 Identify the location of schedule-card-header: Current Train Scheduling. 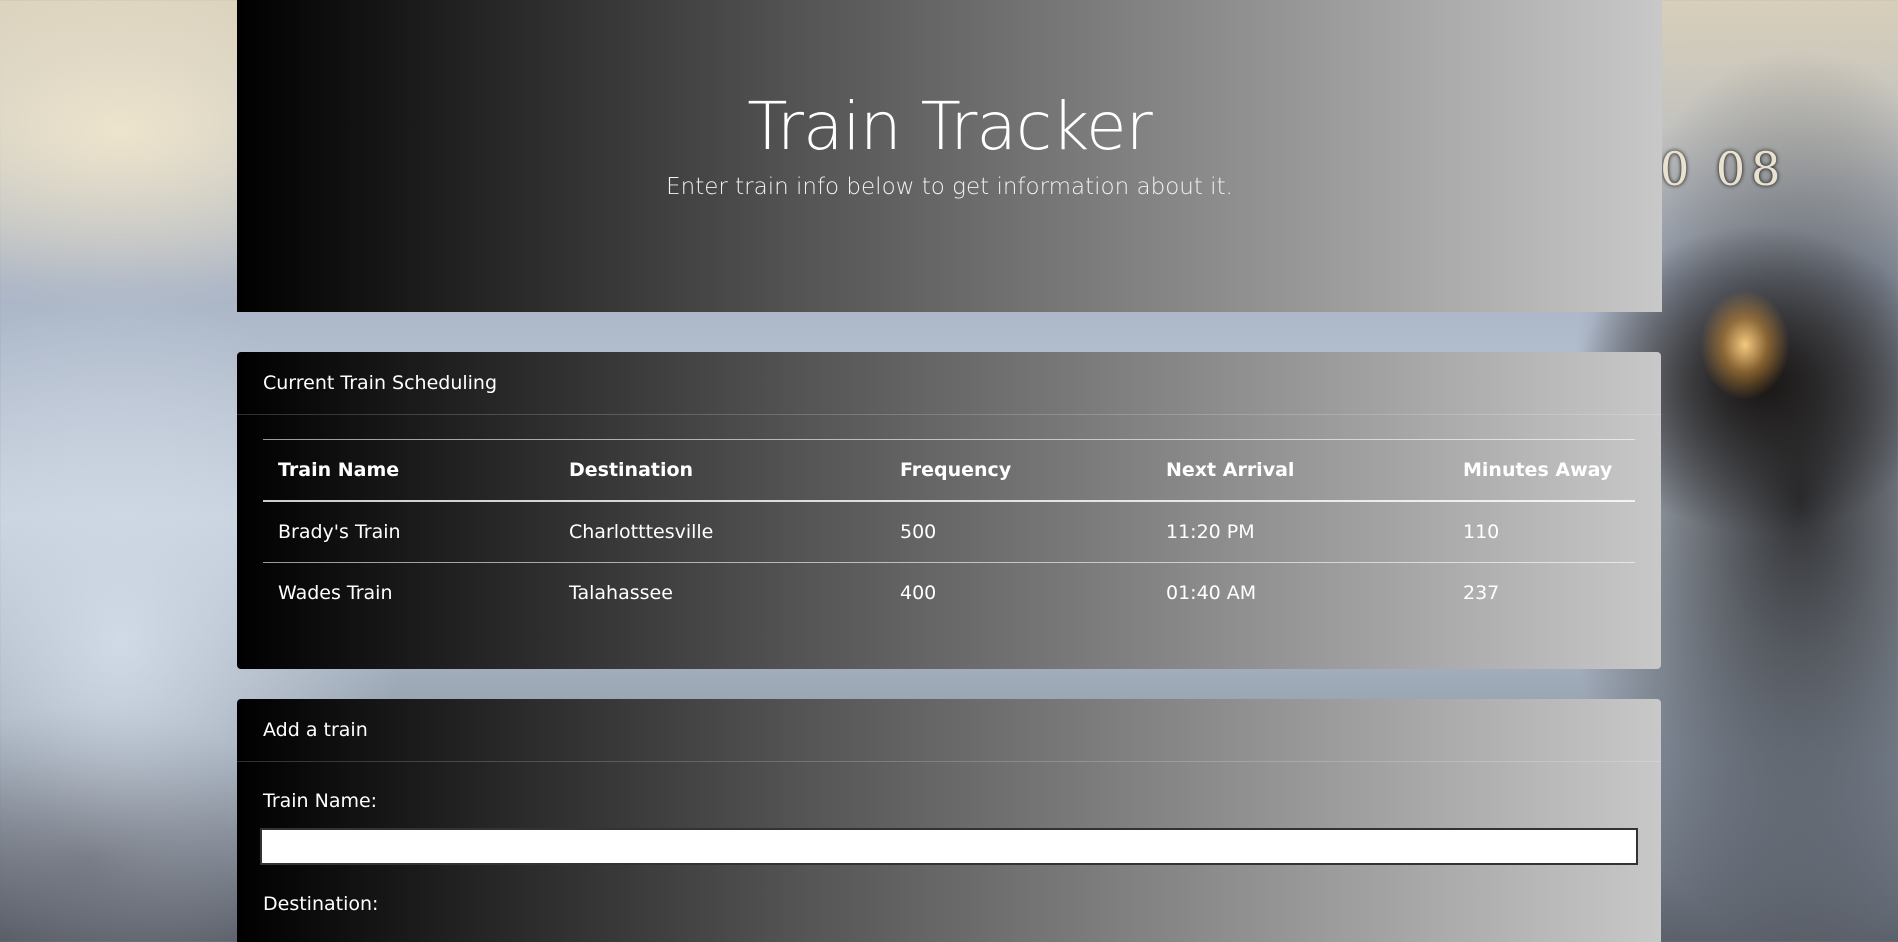
(949, 383).